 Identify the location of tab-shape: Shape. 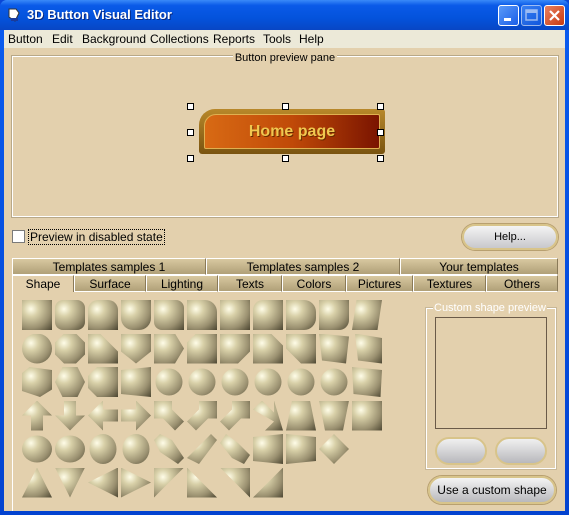
(43, 283).